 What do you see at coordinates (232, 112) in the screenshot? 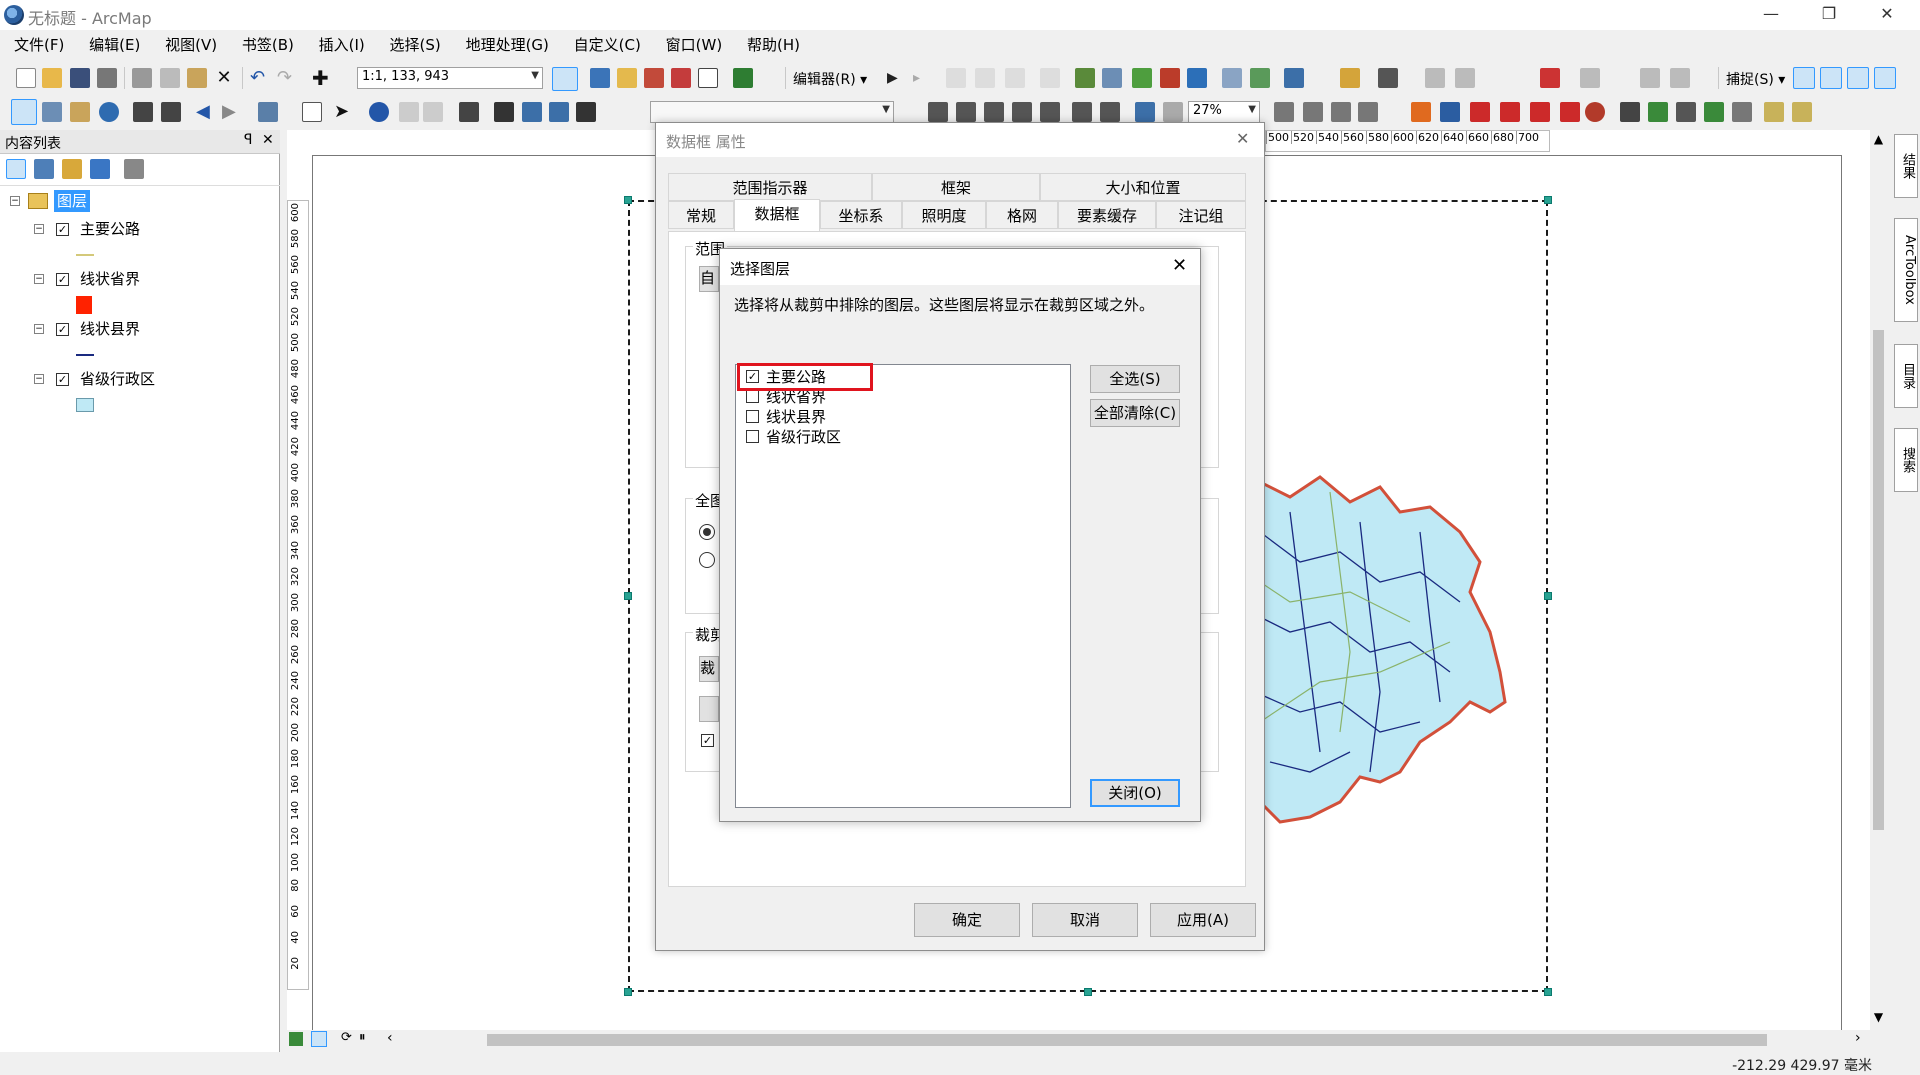
I see `forward-extent-icon: ▶` at bounding box center [232, 112].